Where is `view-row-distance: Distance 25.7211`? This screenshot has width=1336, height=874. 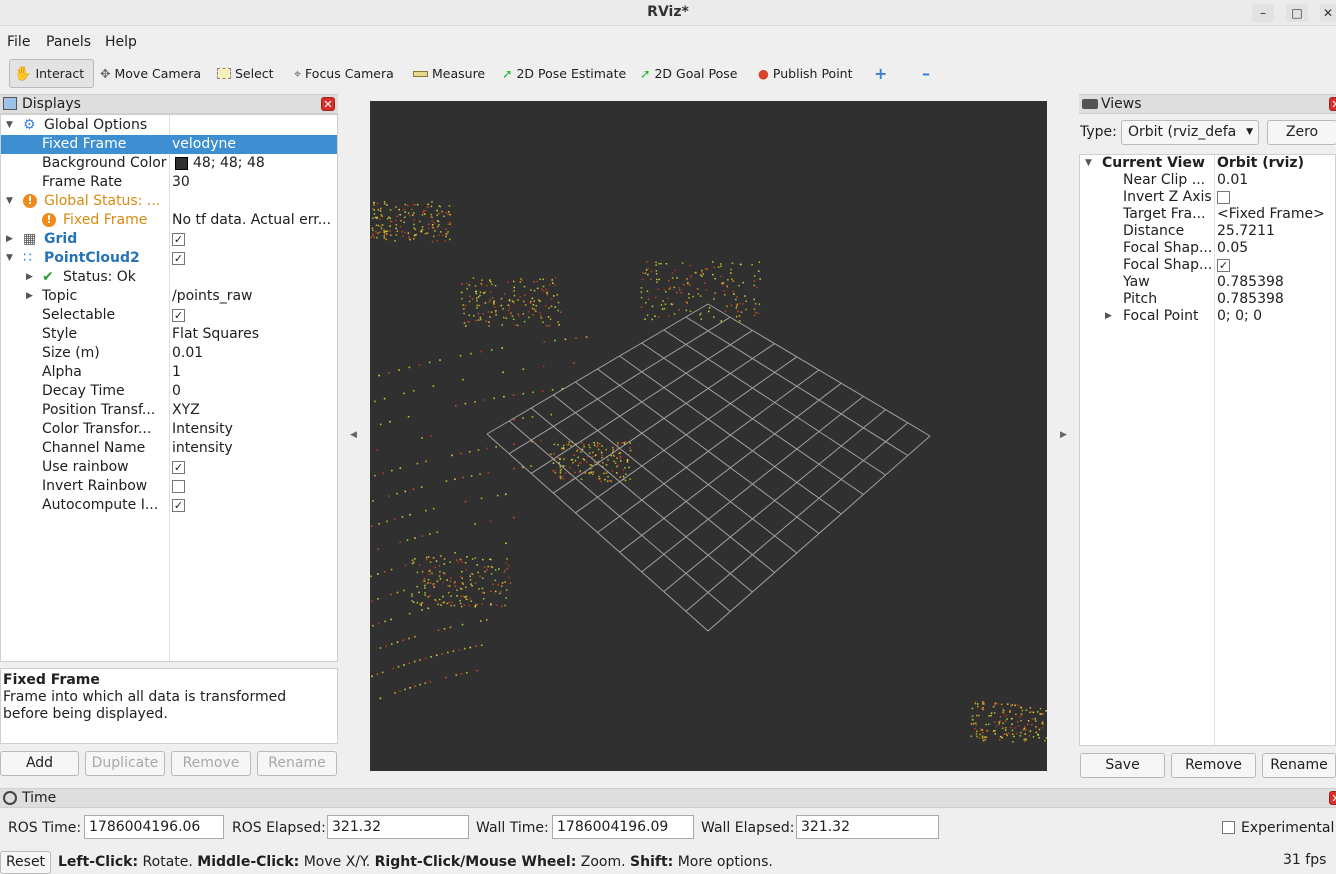 view-row-distance: Distance 25.7211 is located at coordinates (1207, 231).